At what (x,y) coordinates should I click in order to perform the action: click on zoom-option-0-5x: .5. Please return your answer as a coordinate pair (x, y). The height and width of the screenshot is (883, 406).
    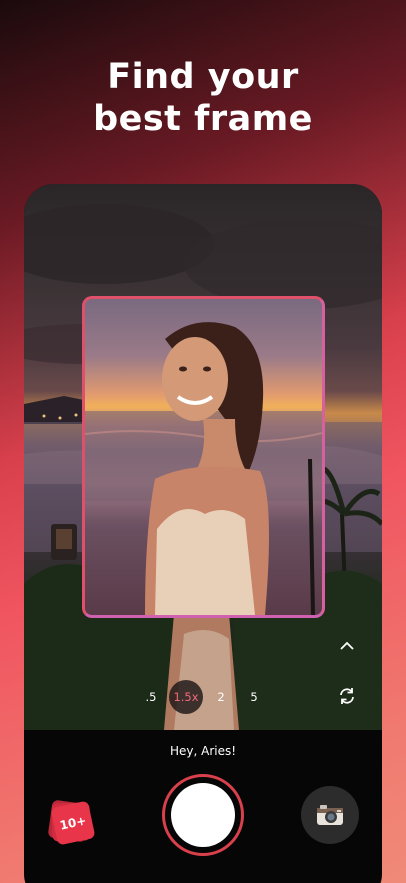
    Looking at the image, I should click on (151, 697).